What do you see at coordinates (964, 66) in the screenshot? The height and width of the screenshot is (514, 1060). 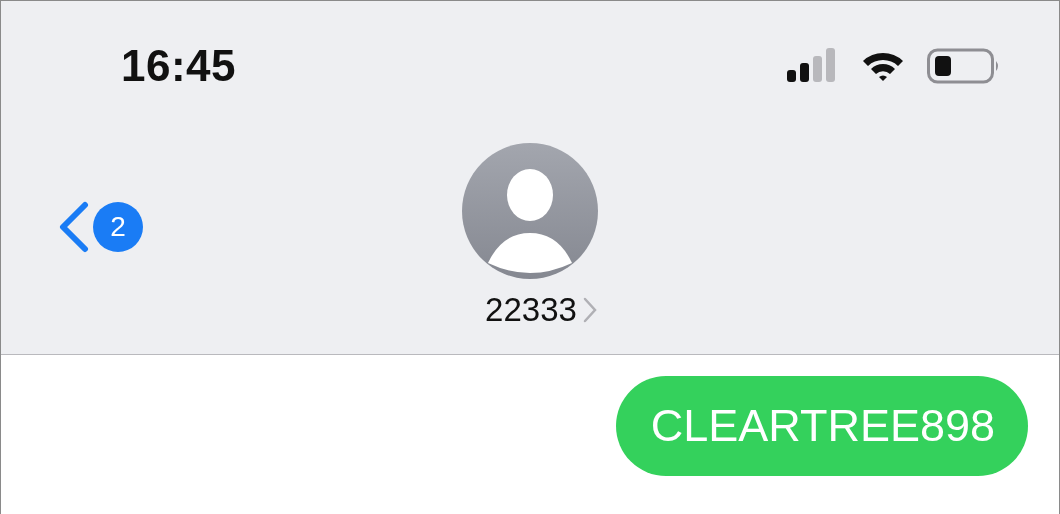 I see `battery-icon` at bounding box center [964, 66].